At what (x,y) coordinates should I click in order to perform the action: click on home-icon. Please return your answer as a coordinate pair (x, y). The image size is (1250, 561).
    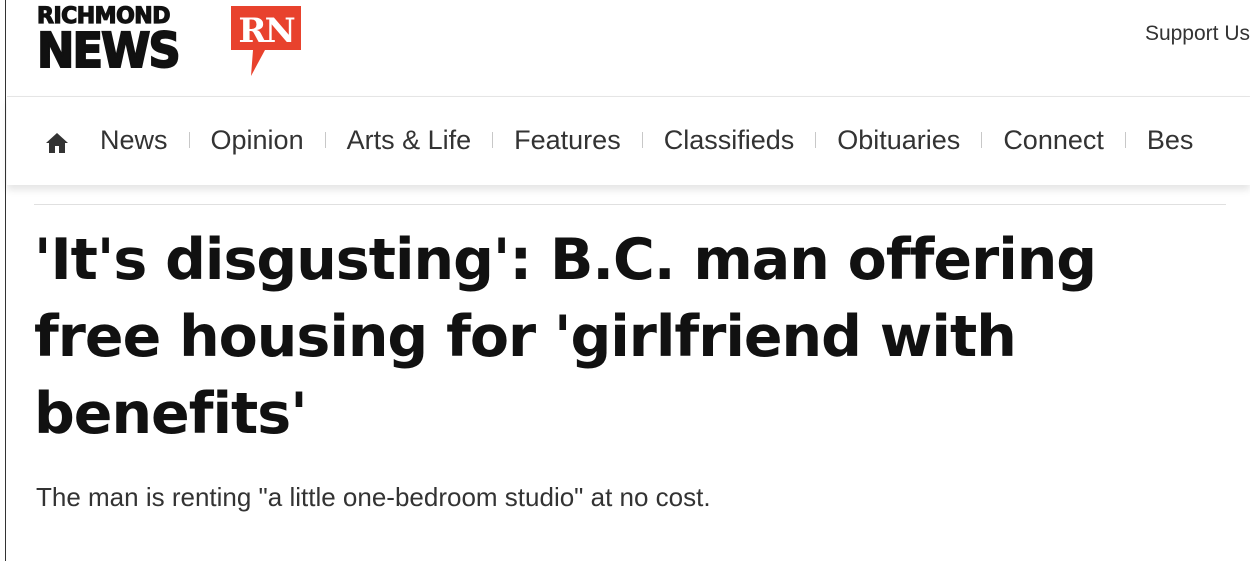
    Looking at the image, I should click on (57, 143).